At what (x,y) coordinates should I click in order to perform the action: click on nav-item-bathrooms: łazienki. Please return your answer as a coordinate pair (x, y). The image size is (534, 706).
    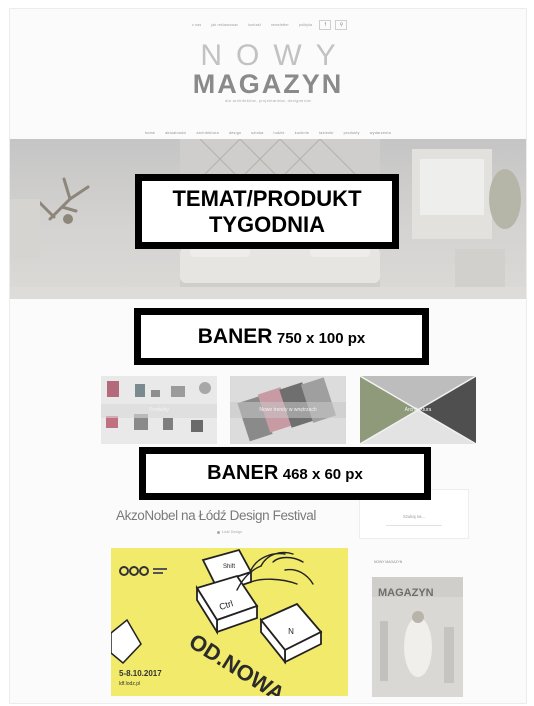
    Looking at the image, I should click on (326, 133).